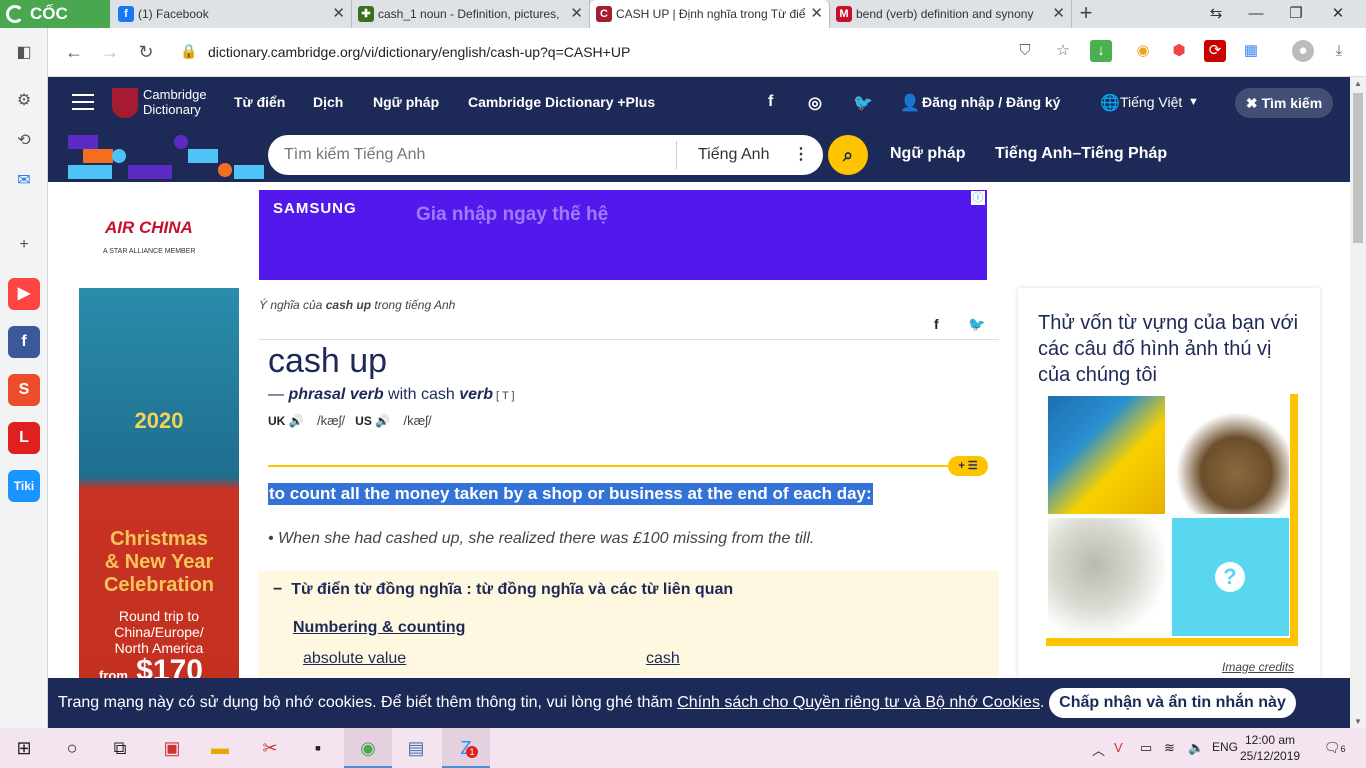  What do you see at coordinates (1098, 749) in the screenshot?
I see `chevron-up-icon: ︿` at bounding box center [1098, 749].